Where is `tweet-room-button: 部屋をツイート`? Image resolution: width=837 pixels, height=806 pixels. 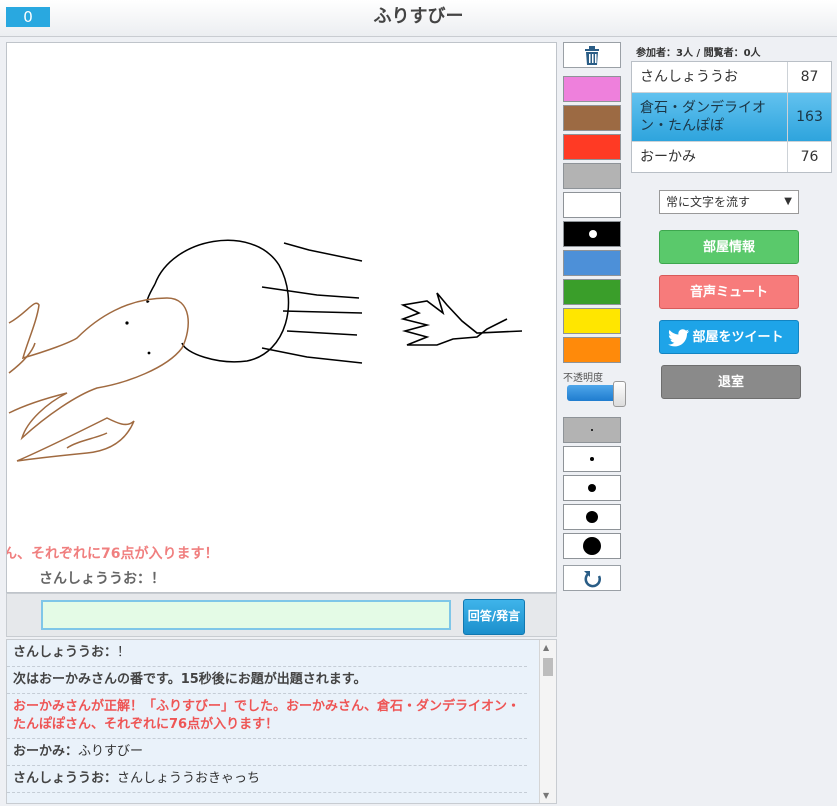 tweet-room-button: 部屋をツイート is located at coordinates (729, 337).